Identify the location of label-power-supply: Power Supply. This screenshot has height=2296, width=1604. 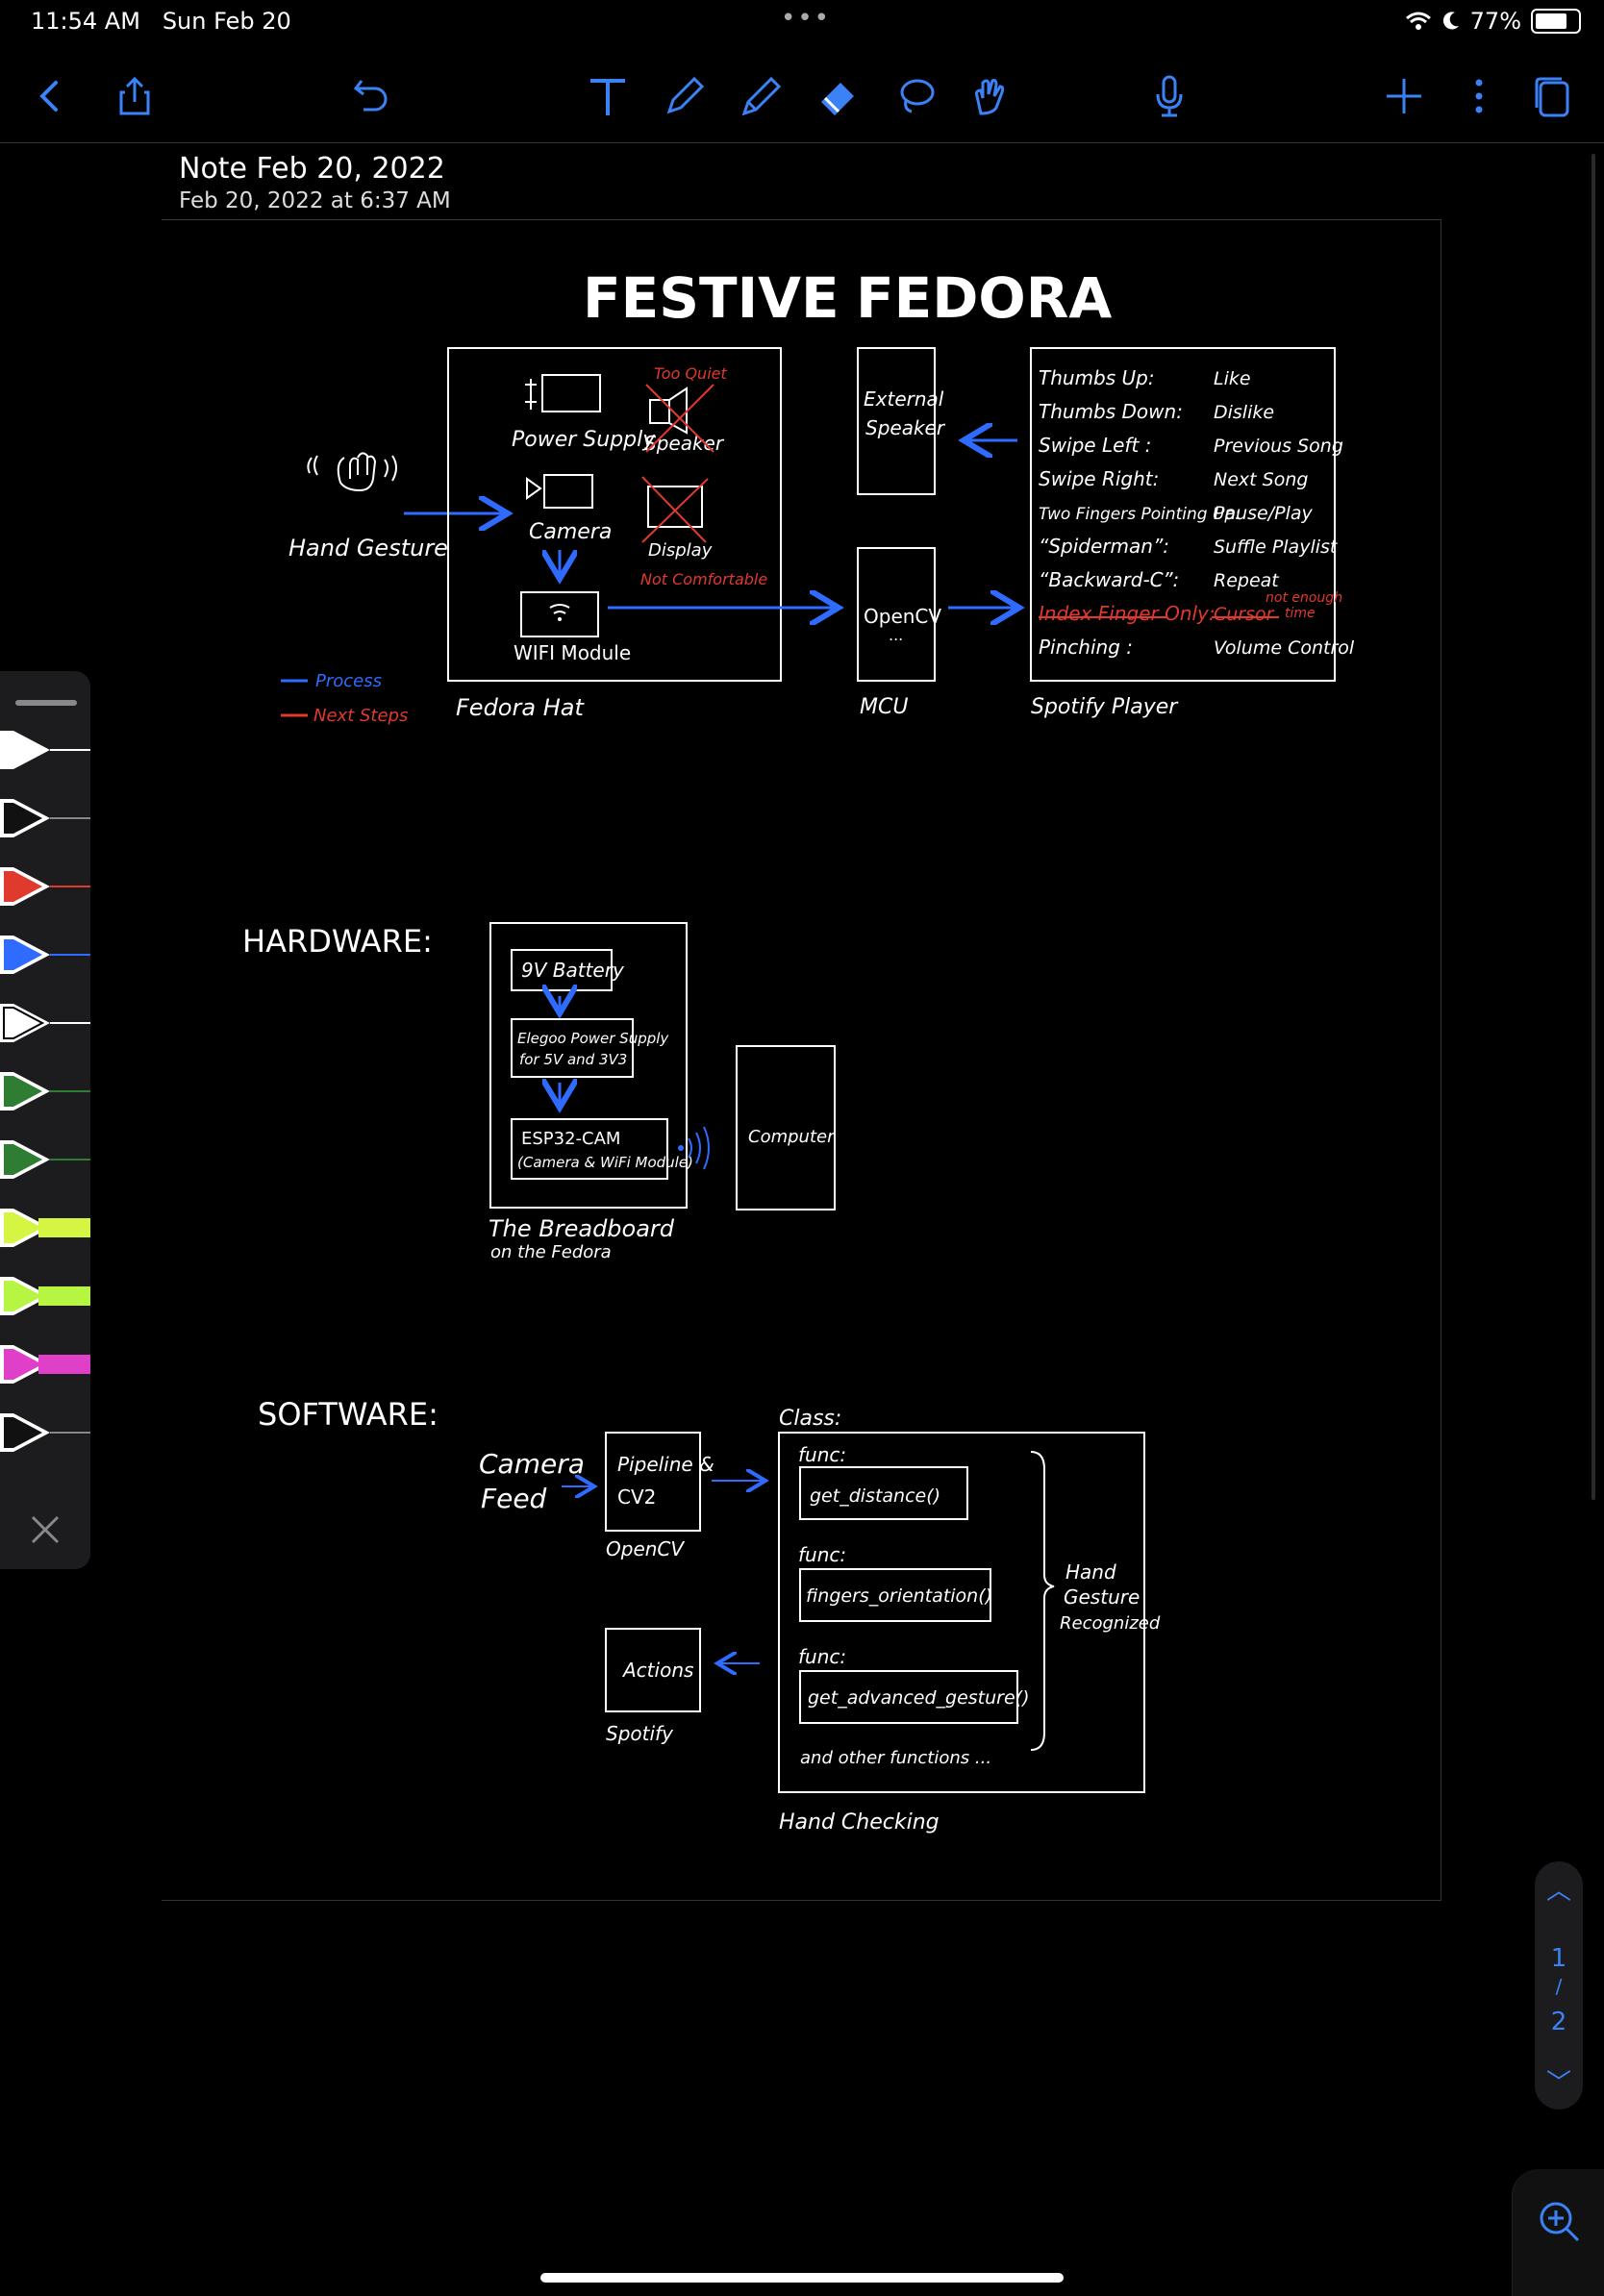
(584, 440).